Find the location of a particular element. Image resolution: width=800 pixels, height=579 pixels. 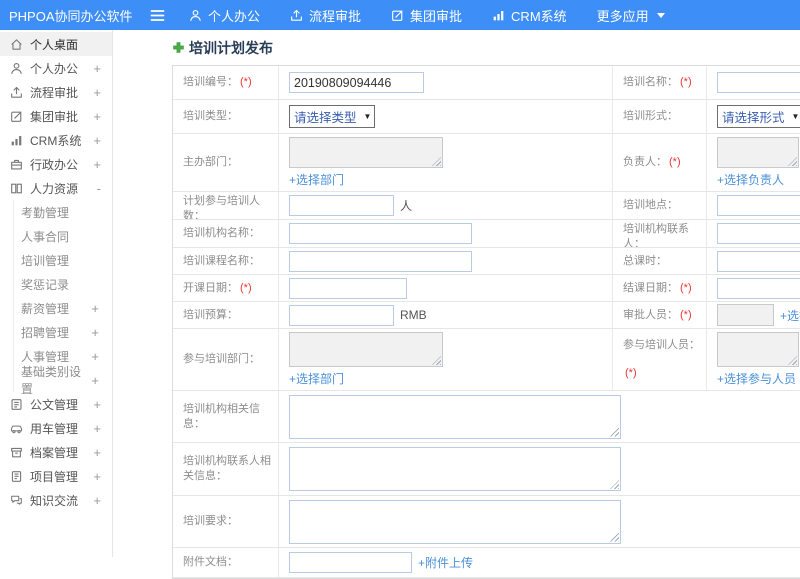

label-org-contact-related-info: 培训机构联系人相关信息： is located at coordinates (226, 469).